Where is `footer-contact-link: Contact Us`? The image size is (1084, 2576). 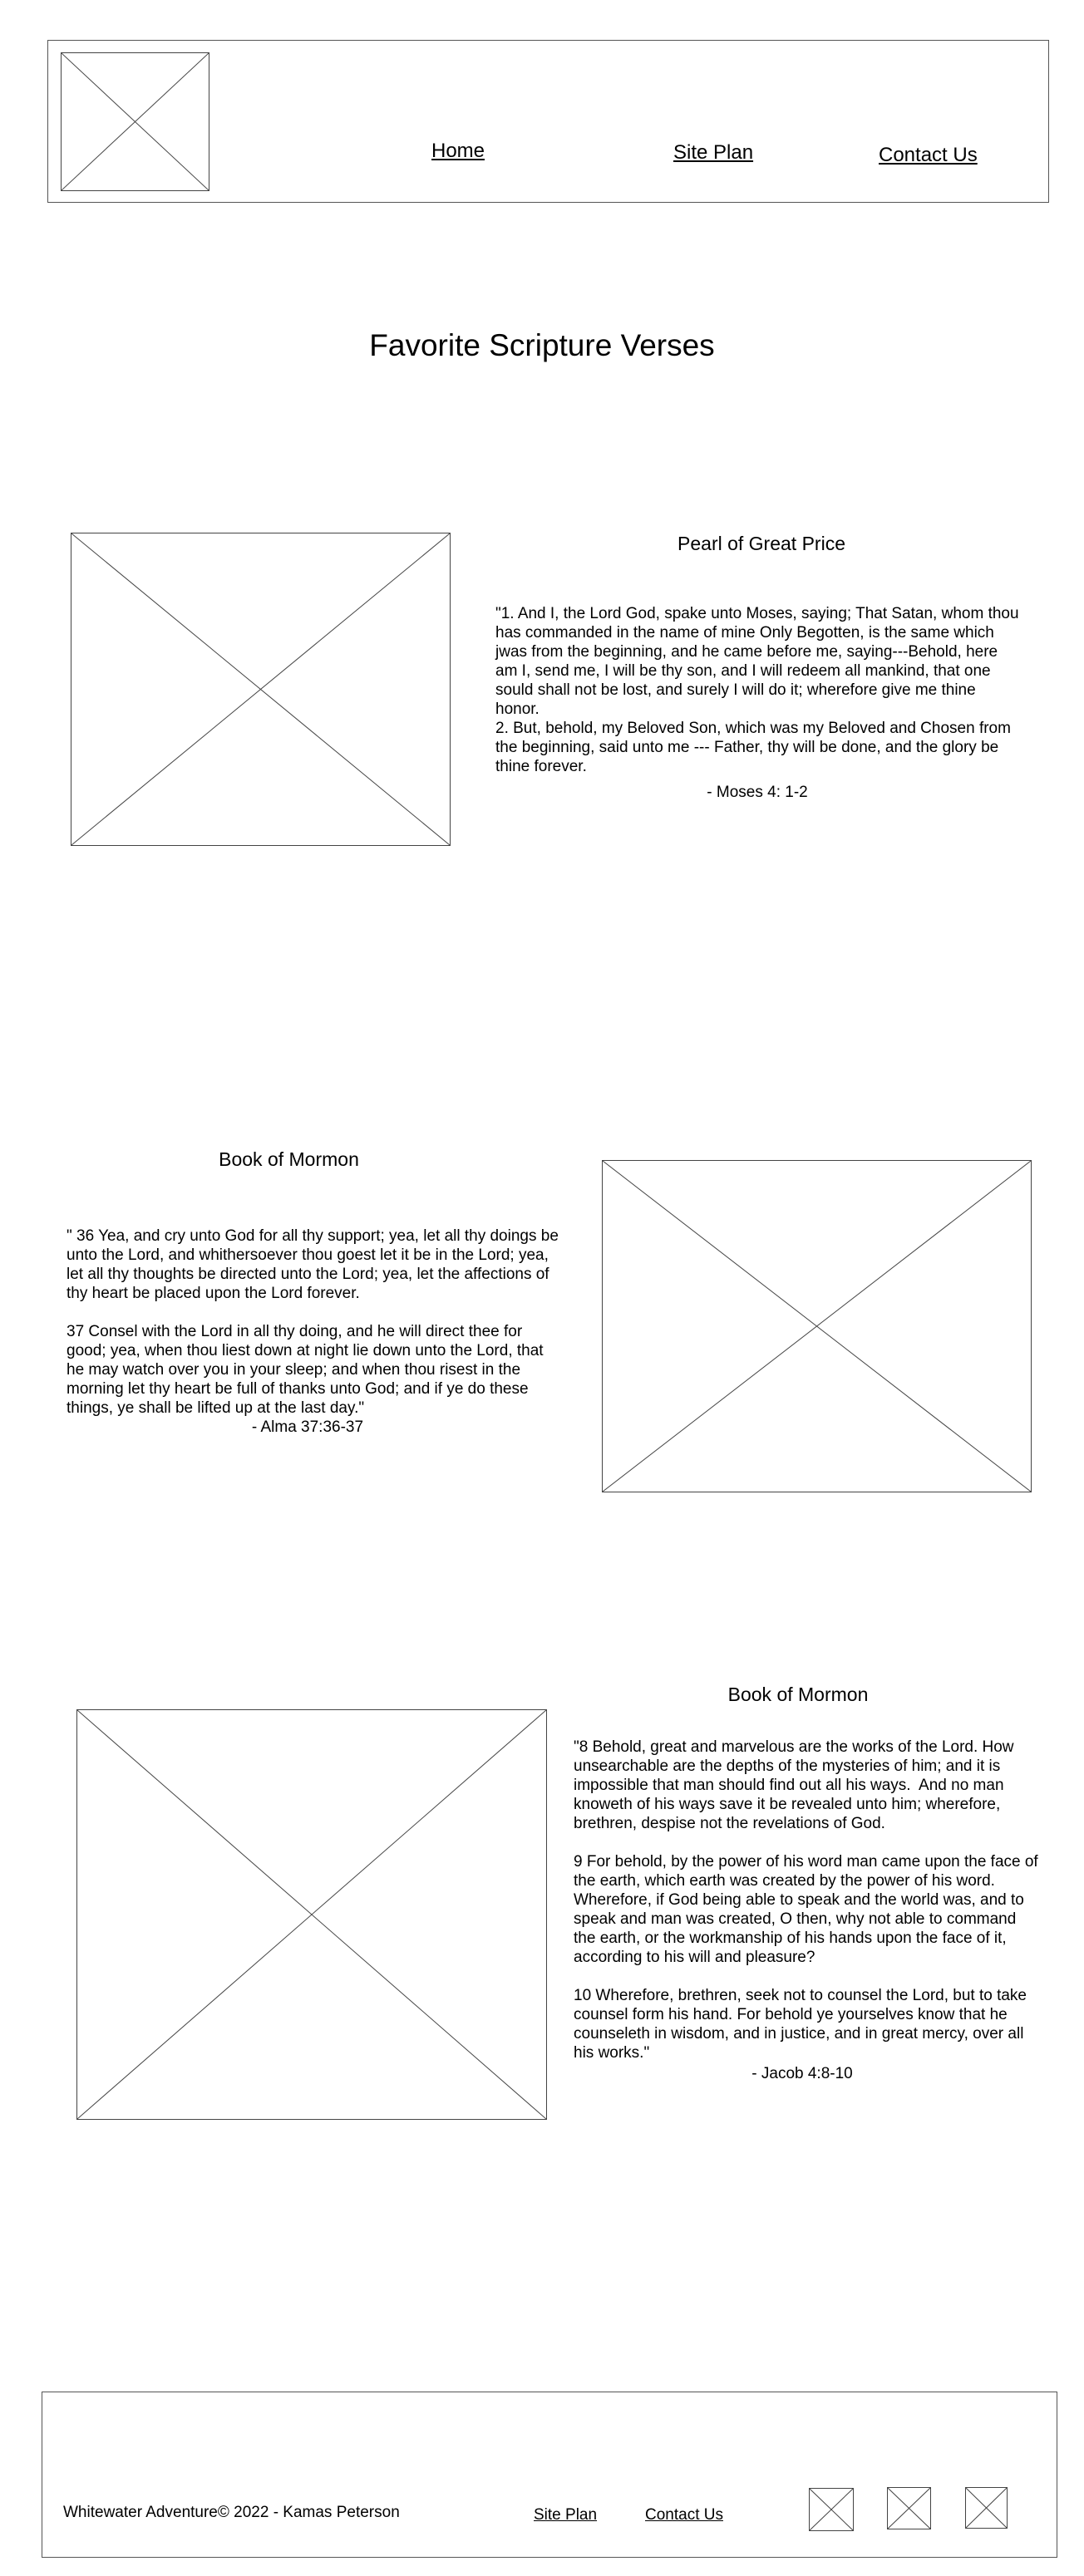 footer-contact-link: Contact Us is located at coordinates (684, 2515).